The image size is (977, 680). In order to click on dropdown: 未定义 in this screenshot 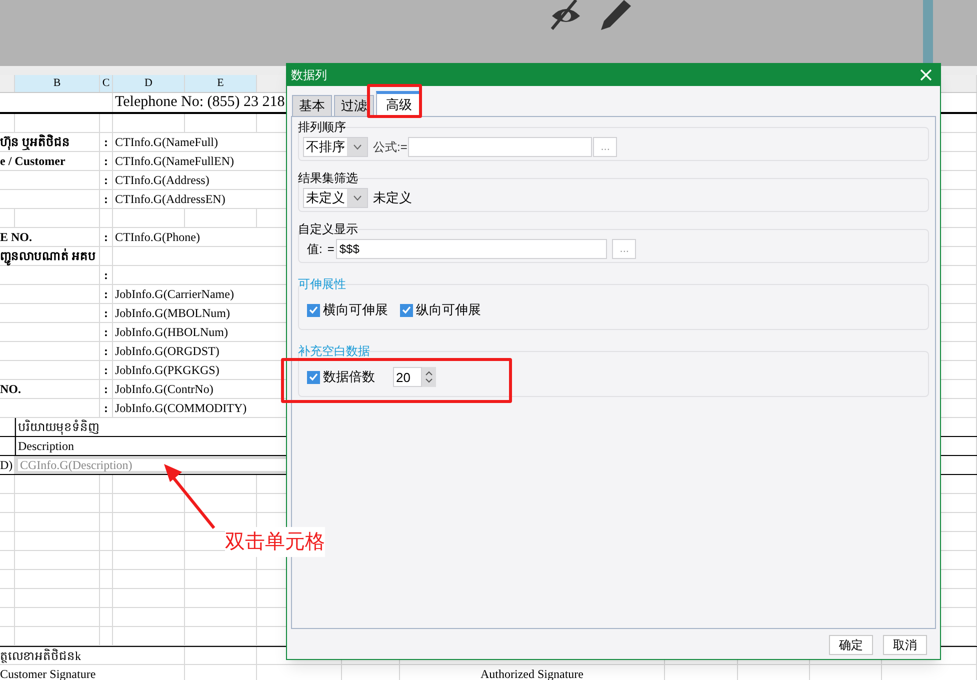, I will do `click(335, 198)`.